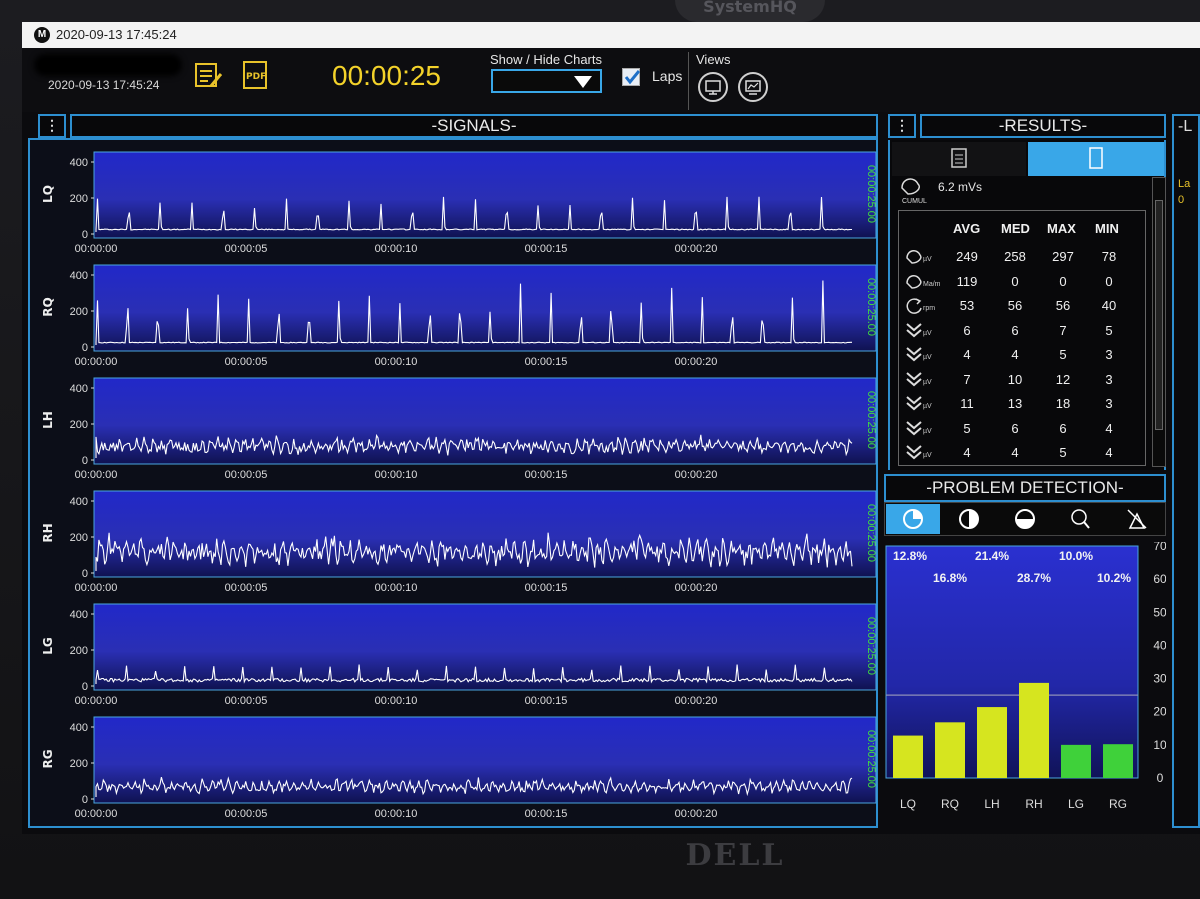 The height and width of the screenshot is (899, 1200). Describe the element at coordinates (1137, 519) in the screenshot. I see `tab-no-signal` at that location.